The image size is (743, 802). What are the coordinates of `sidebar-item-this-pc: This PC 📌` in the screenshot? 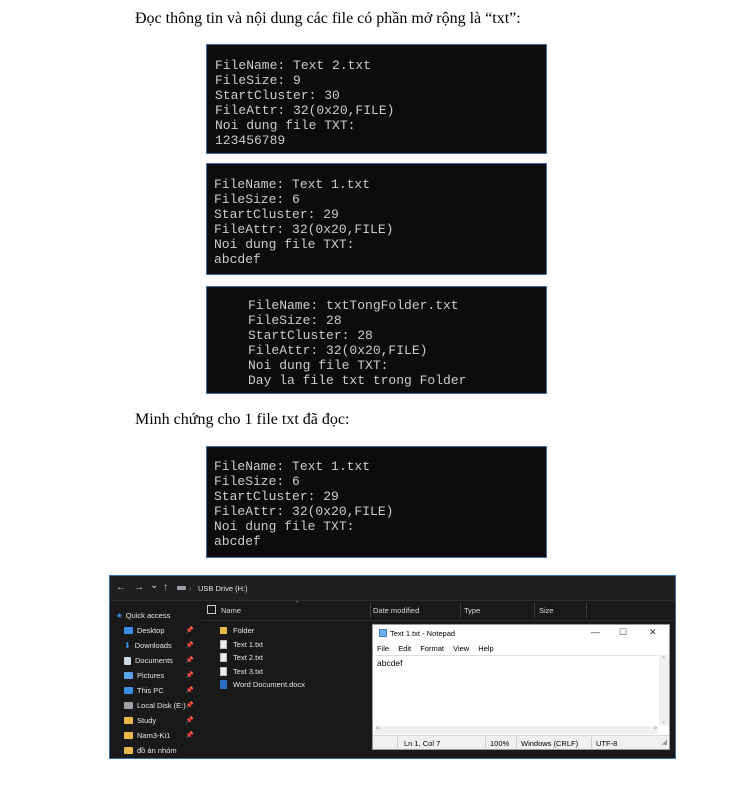 It's located at (154, 690).